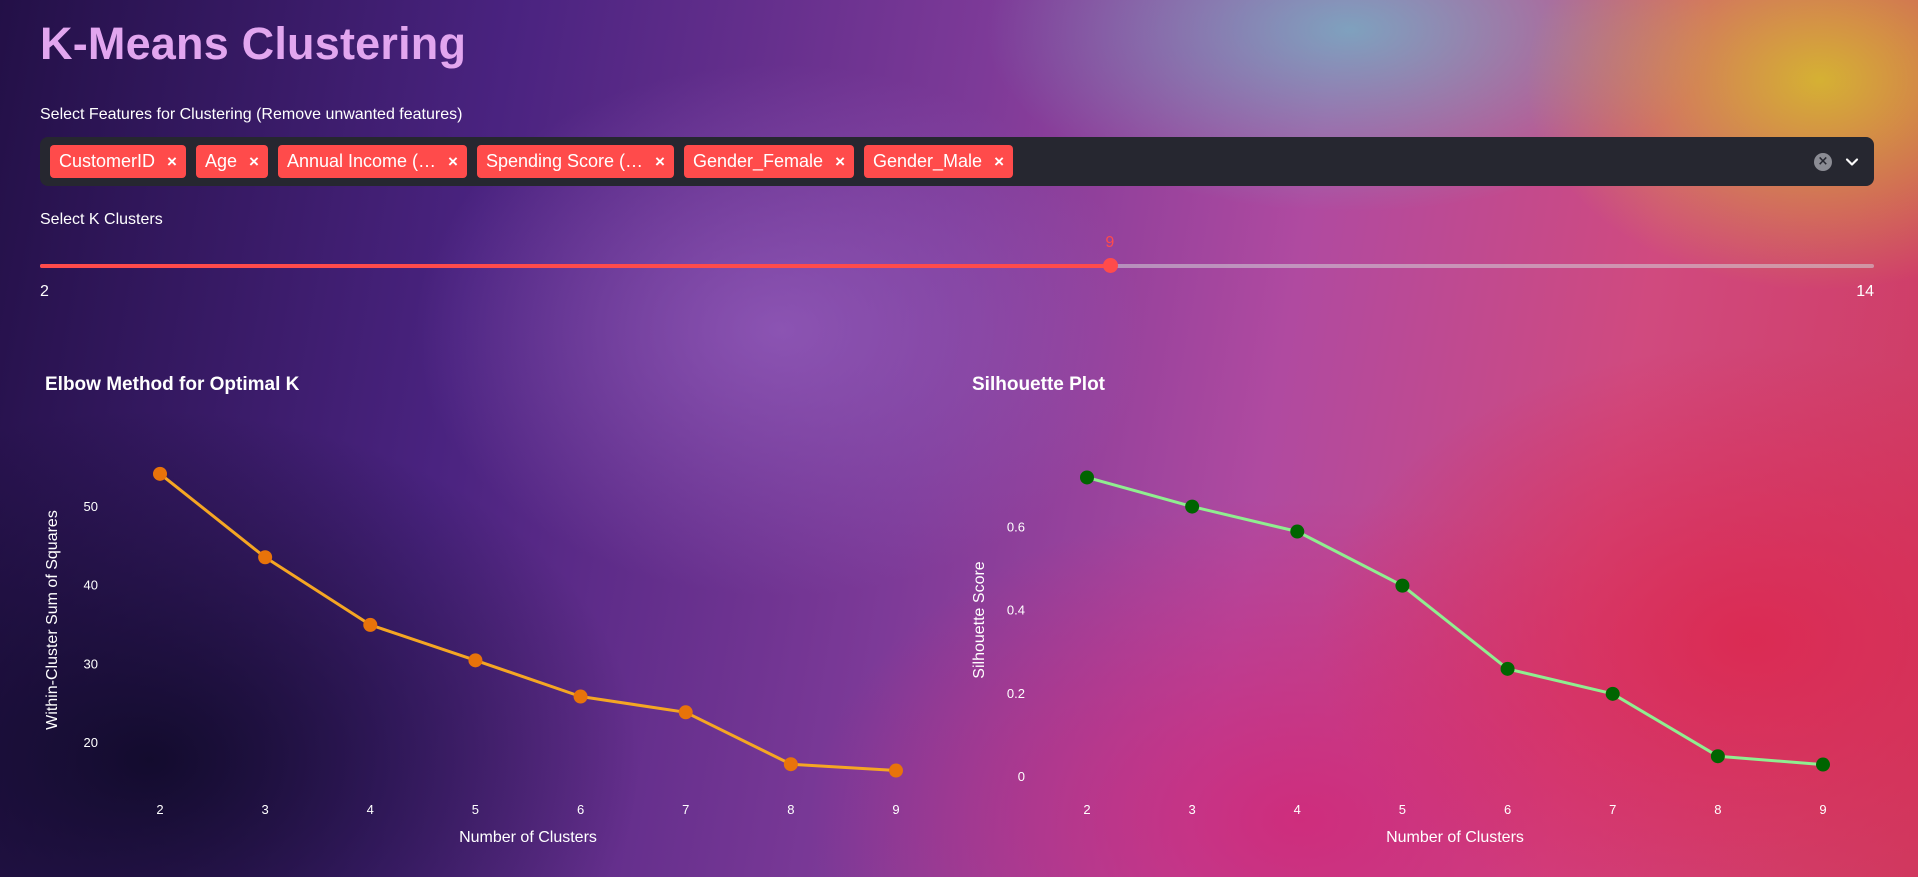  What do you see at coordinates (1823, 162) in the screenshot?
I see `clear-all-icon: ×` at bounding box center [1823, 162].